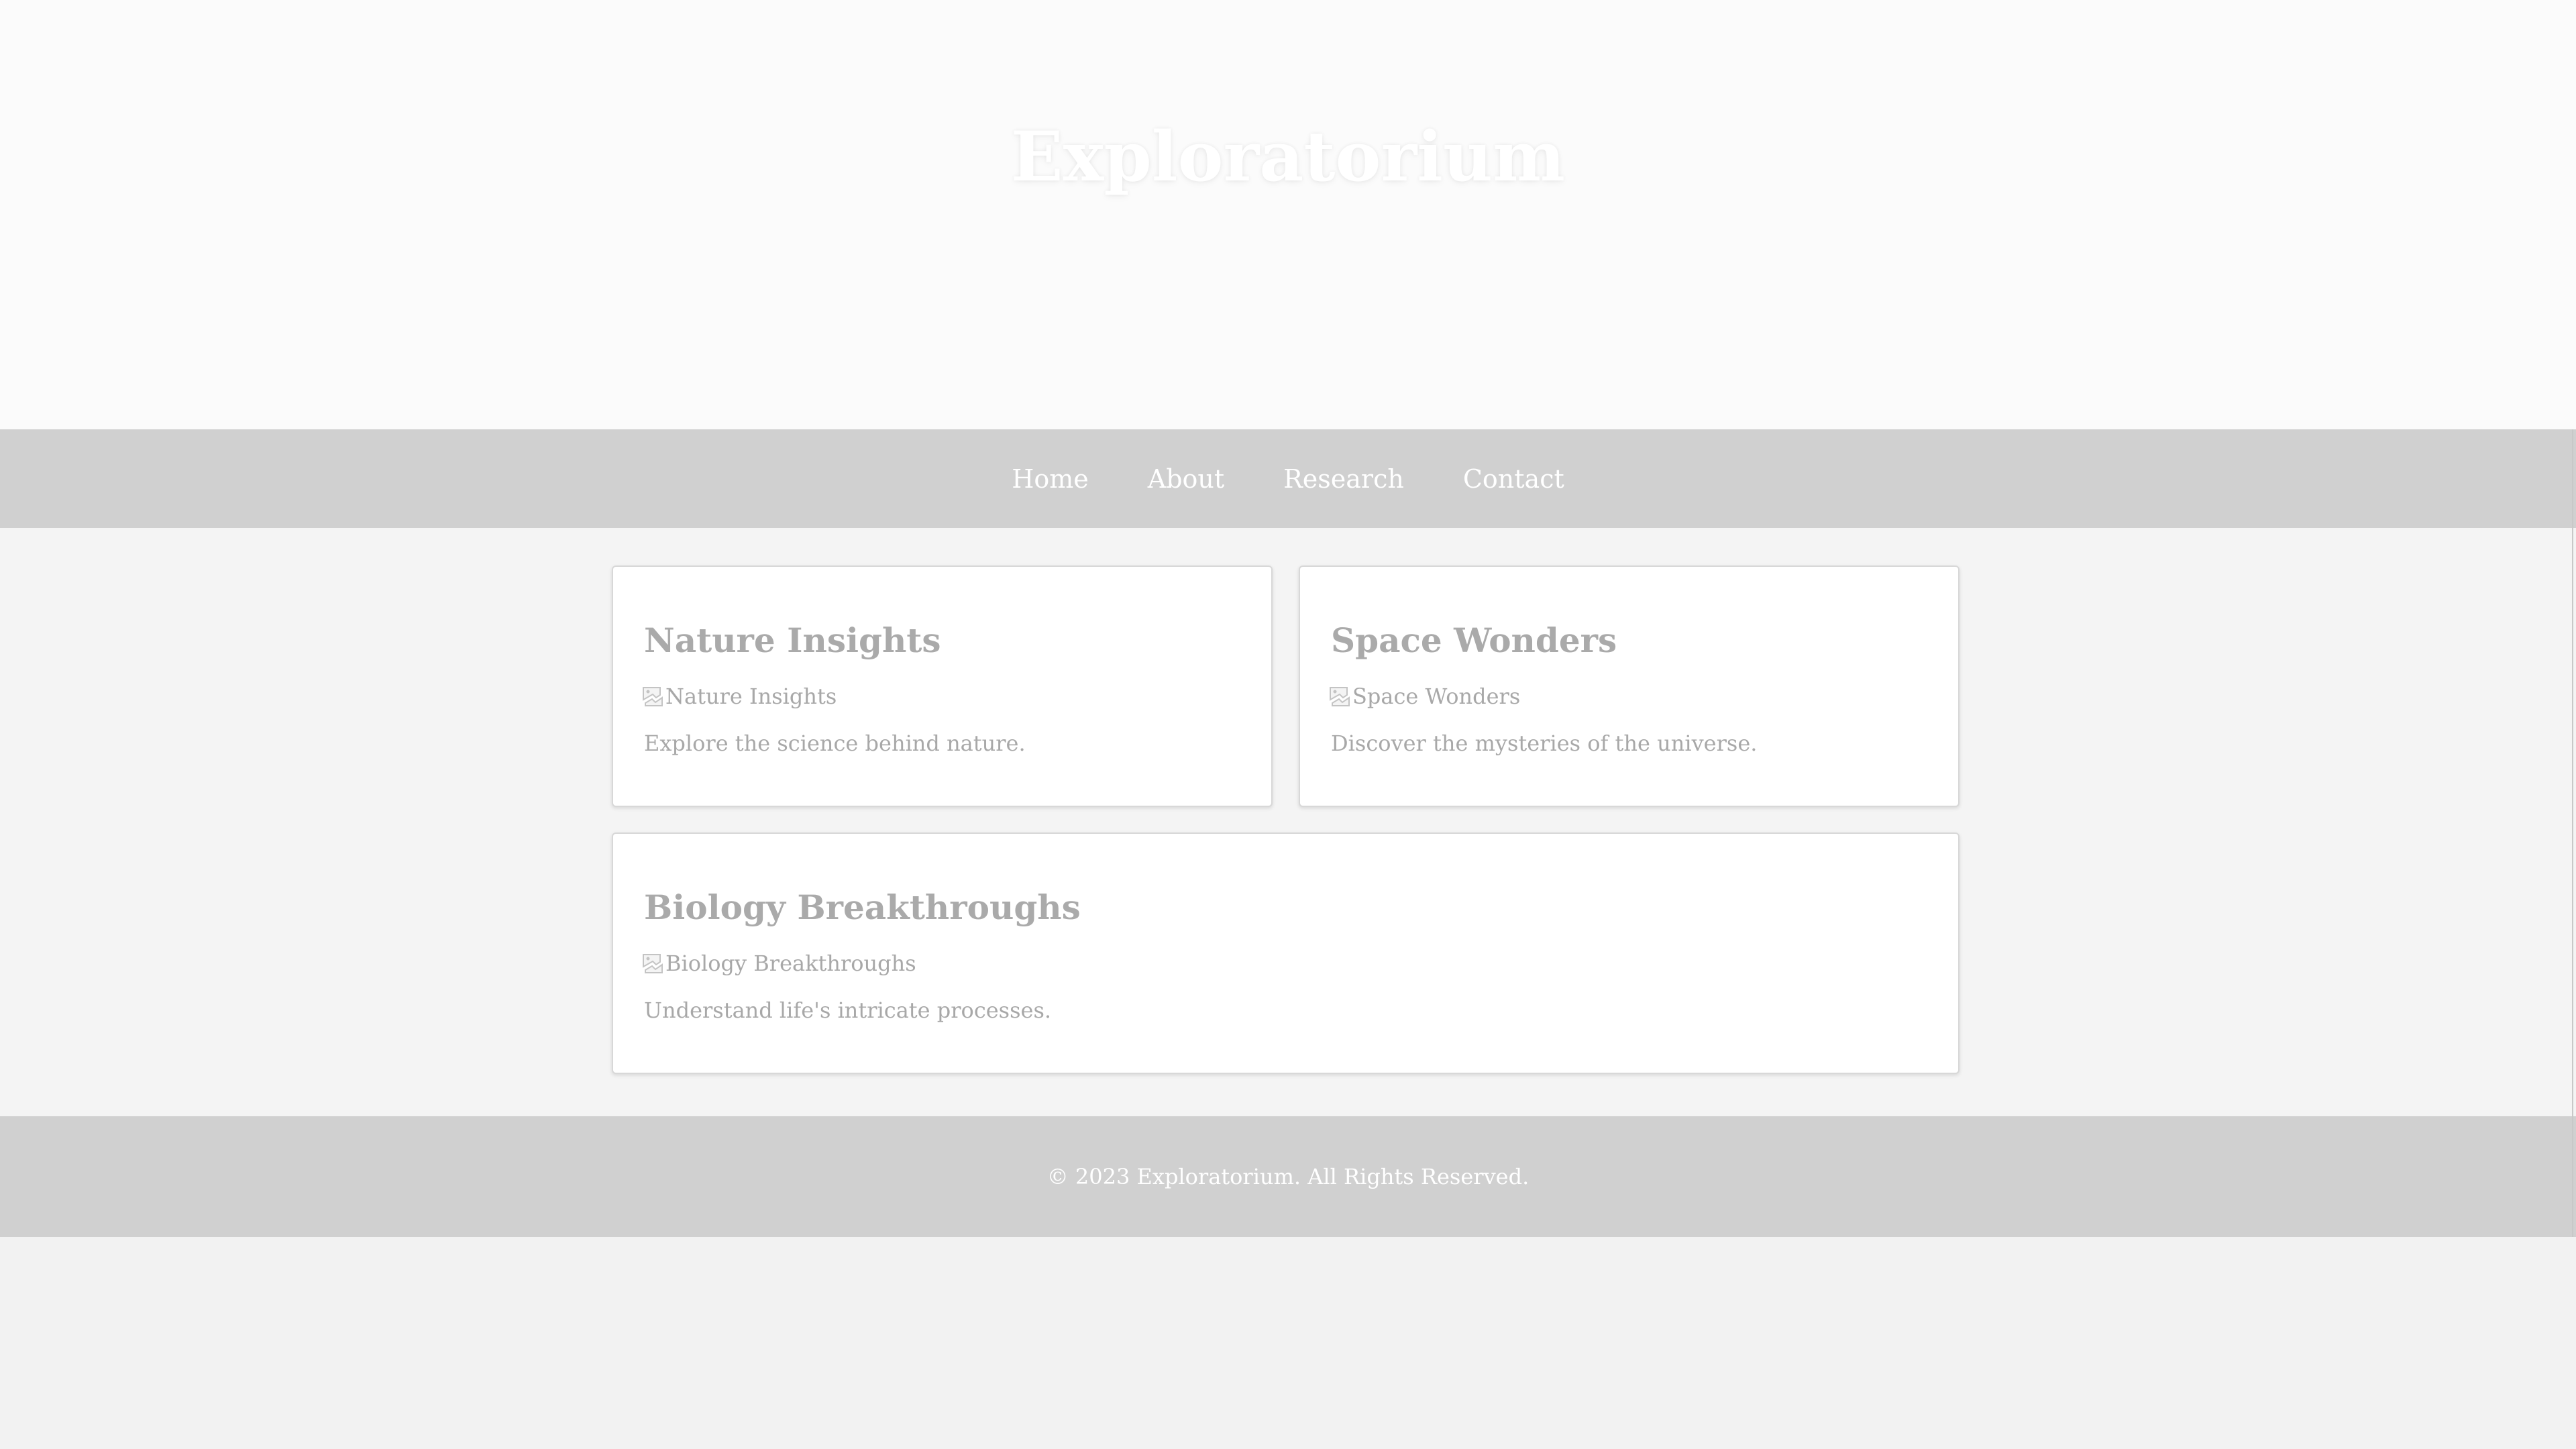  What do you see at coordinates (751, 696) in the screenshot?
I see `card-image-alt: Nature Insights` at bounding box center [751, 696].